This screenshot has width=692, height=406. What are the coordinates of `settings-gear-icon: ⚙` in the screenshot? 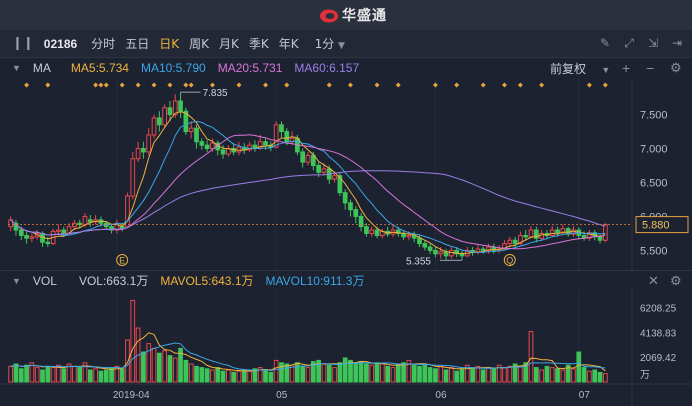 It's located at (676, 68).